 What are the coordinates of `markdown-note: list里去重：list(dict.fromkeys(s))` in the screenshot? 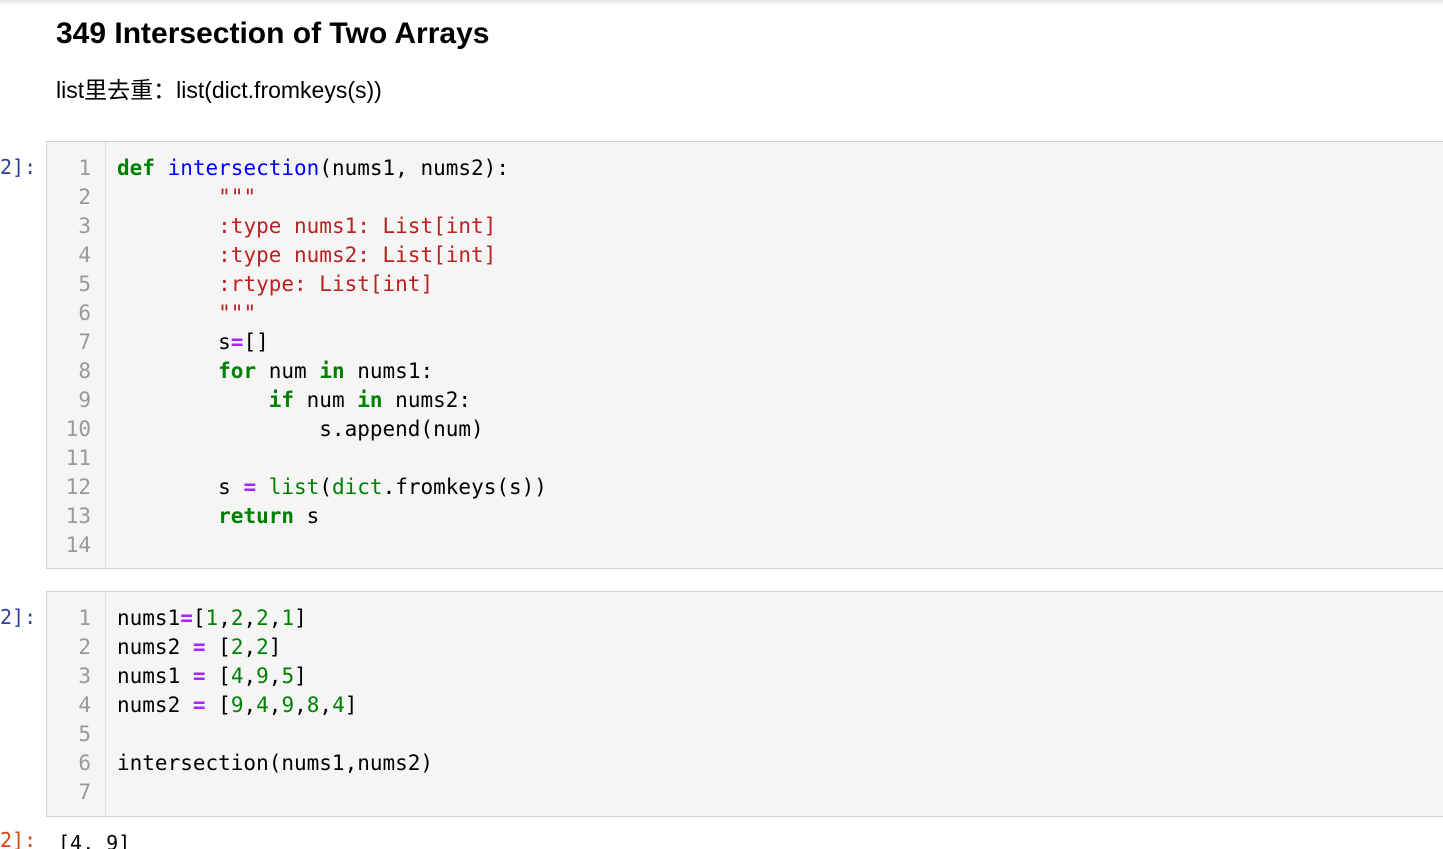 It's located at (219, 90).